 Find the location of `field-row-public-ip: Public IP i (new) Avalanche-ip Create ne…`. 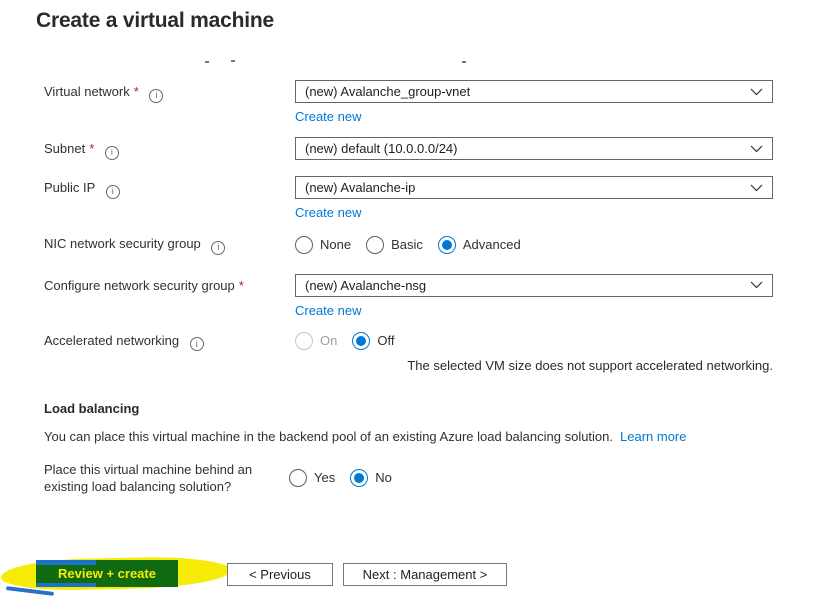

field-row-public-ip: Public IP i (new) Avalanche-ip Create ne… is located at coordinates (414, 198).